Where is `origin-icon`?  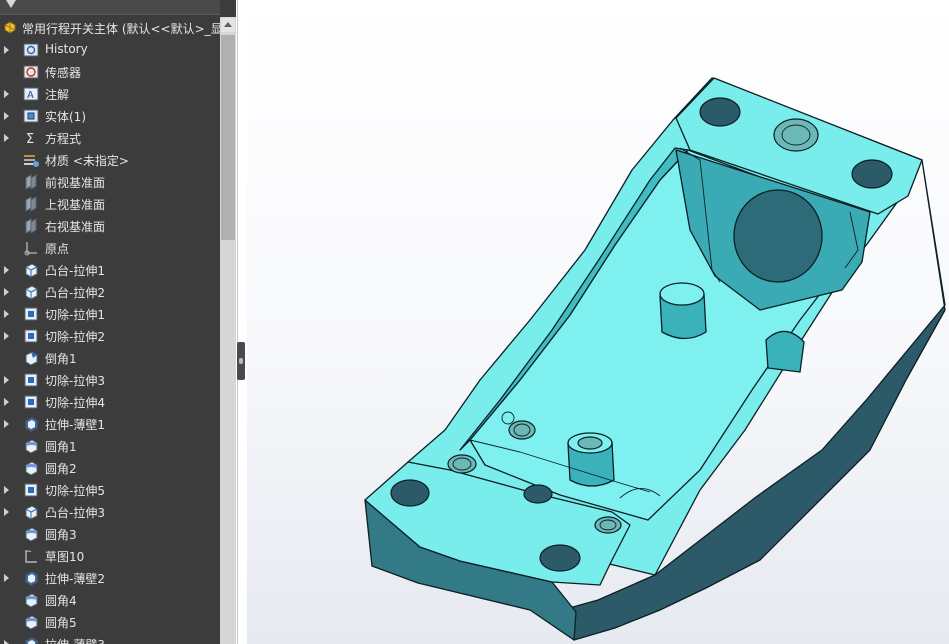
origin-icon is located at coordinates (30, 249).